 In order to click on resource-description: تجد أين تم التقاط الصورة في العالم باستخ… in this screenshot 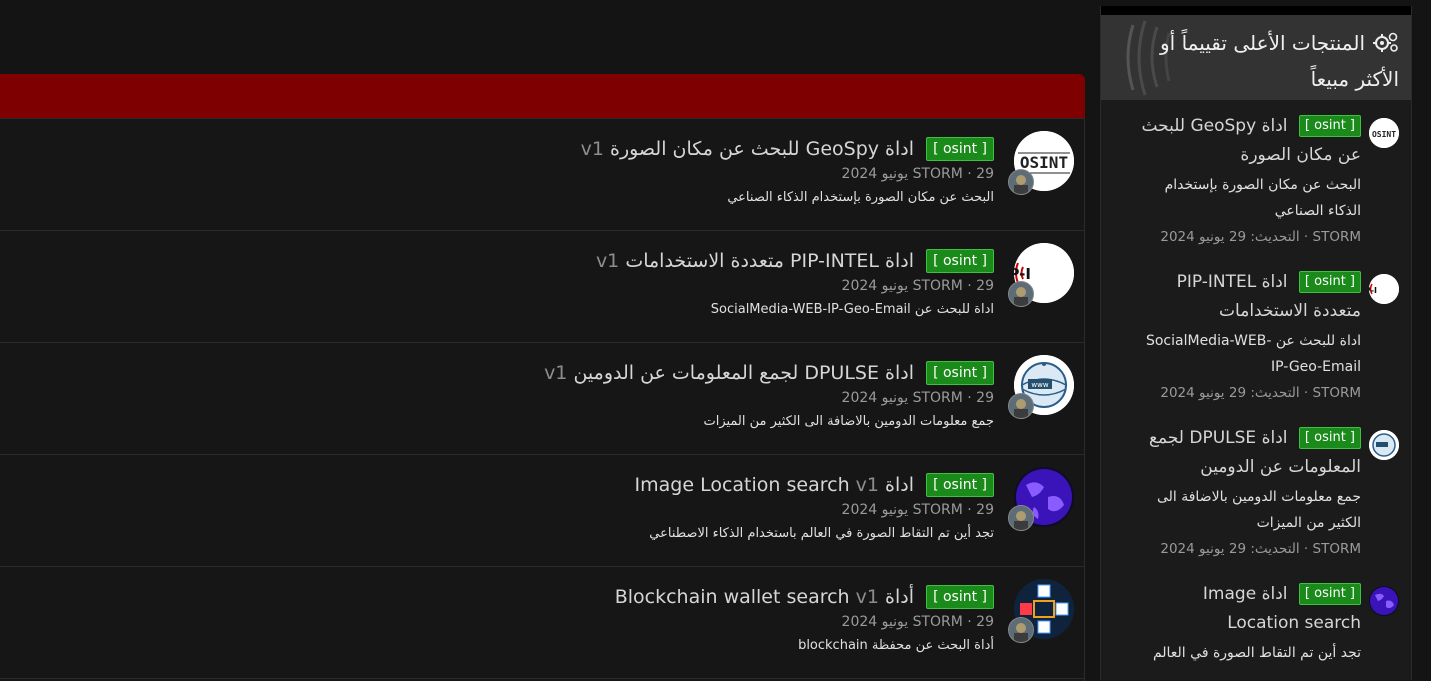, I will do `click(821, 533)`.